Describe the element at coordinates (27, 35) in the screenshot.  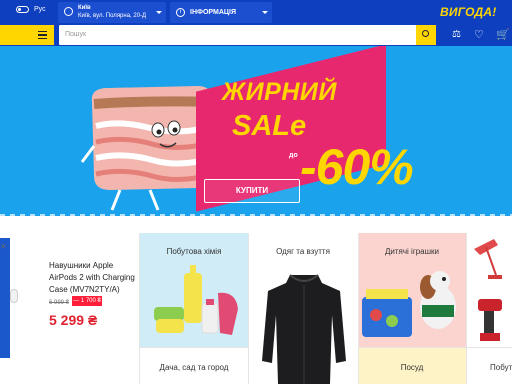
I see `catalog-menu-button` at that location.